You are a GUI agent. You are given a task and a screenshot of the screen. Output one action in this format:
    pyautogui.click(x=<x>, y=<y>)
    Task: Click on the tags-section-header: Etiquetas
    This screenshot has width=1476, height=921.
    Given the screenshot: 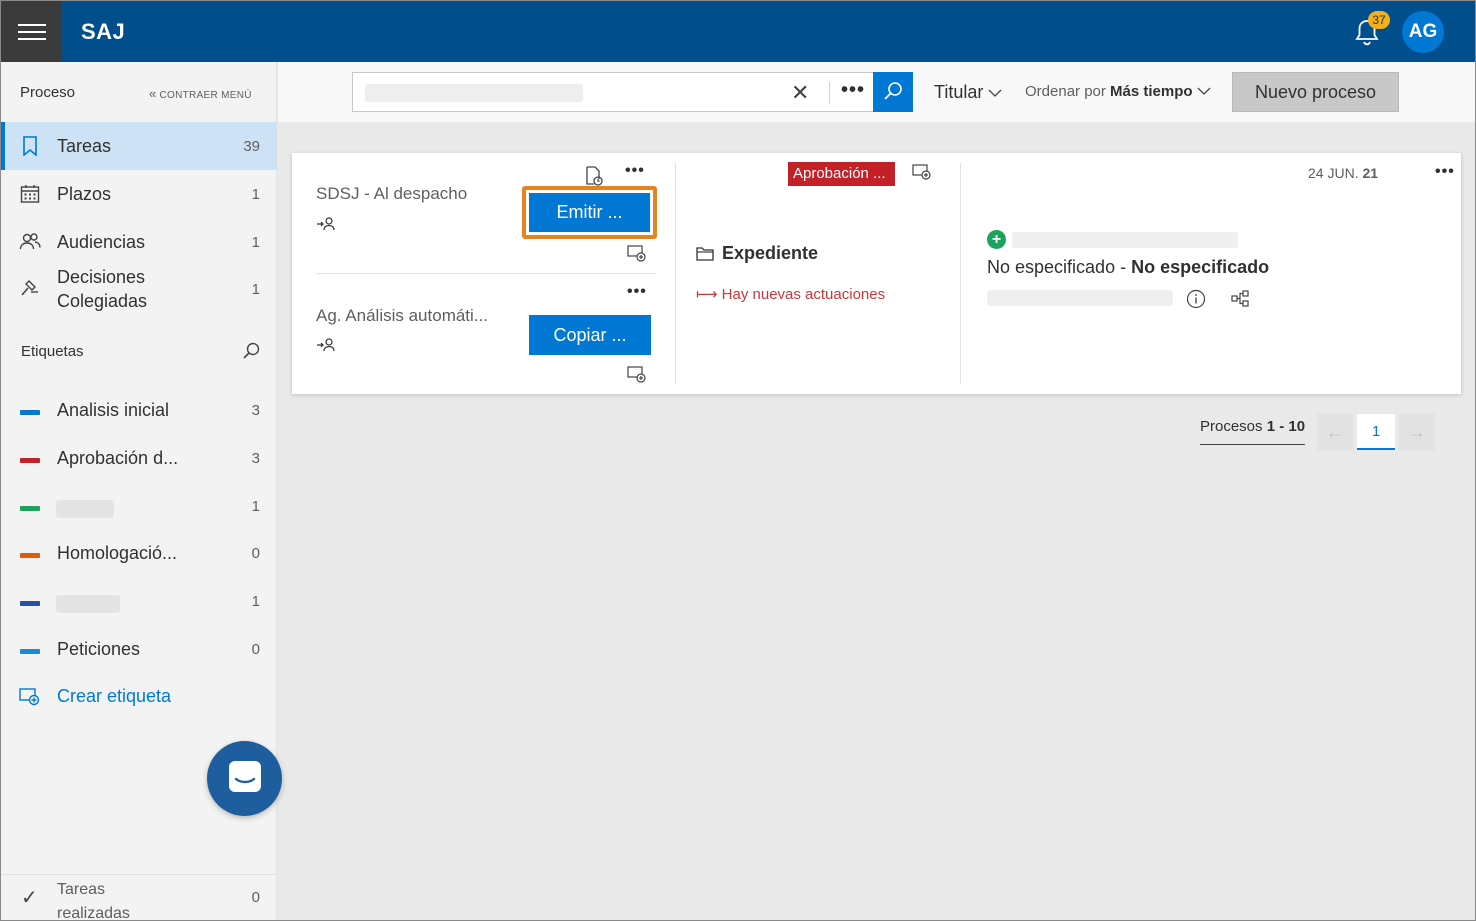 What is the action you would take?
    pyautogui.click(x=141, y=351)
    